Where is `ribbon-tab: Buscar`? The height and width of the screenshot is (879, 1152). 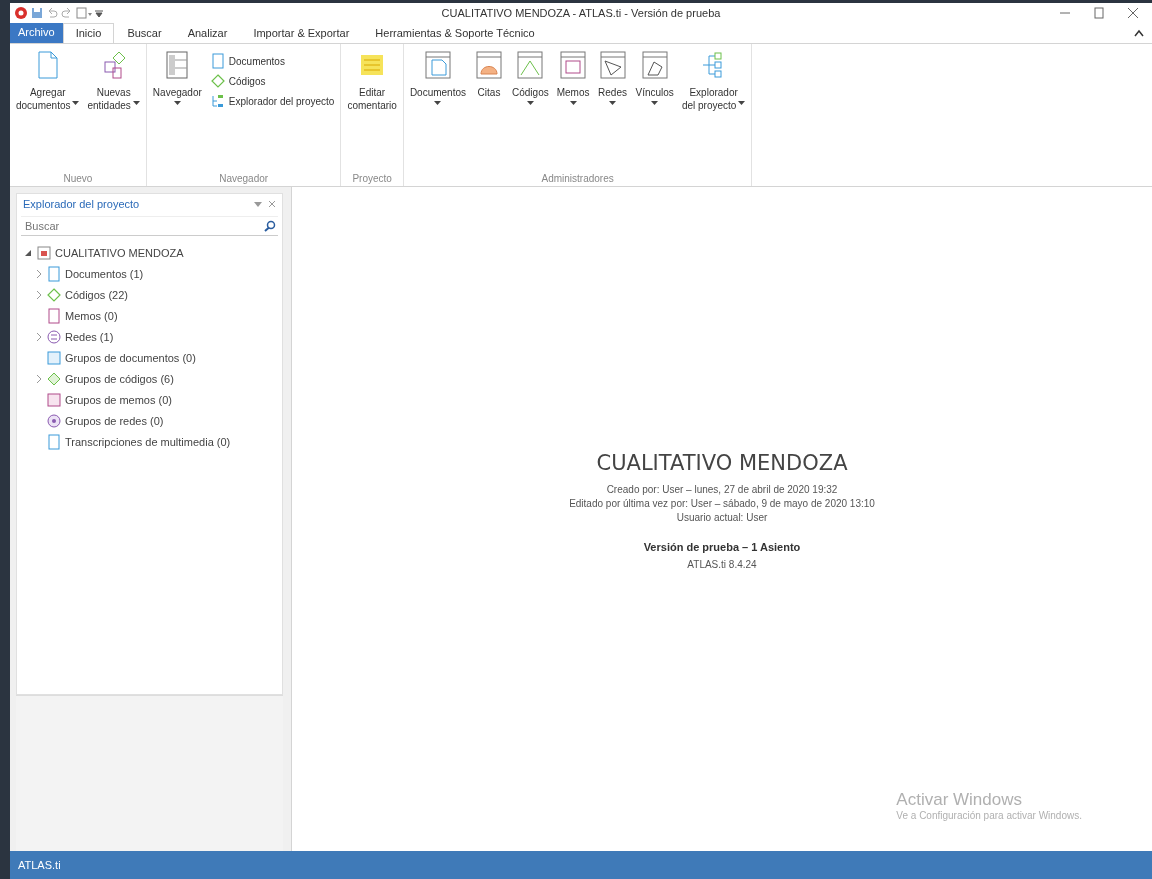 ribbon-tab: Buscar is located at coordinates (144, 33).